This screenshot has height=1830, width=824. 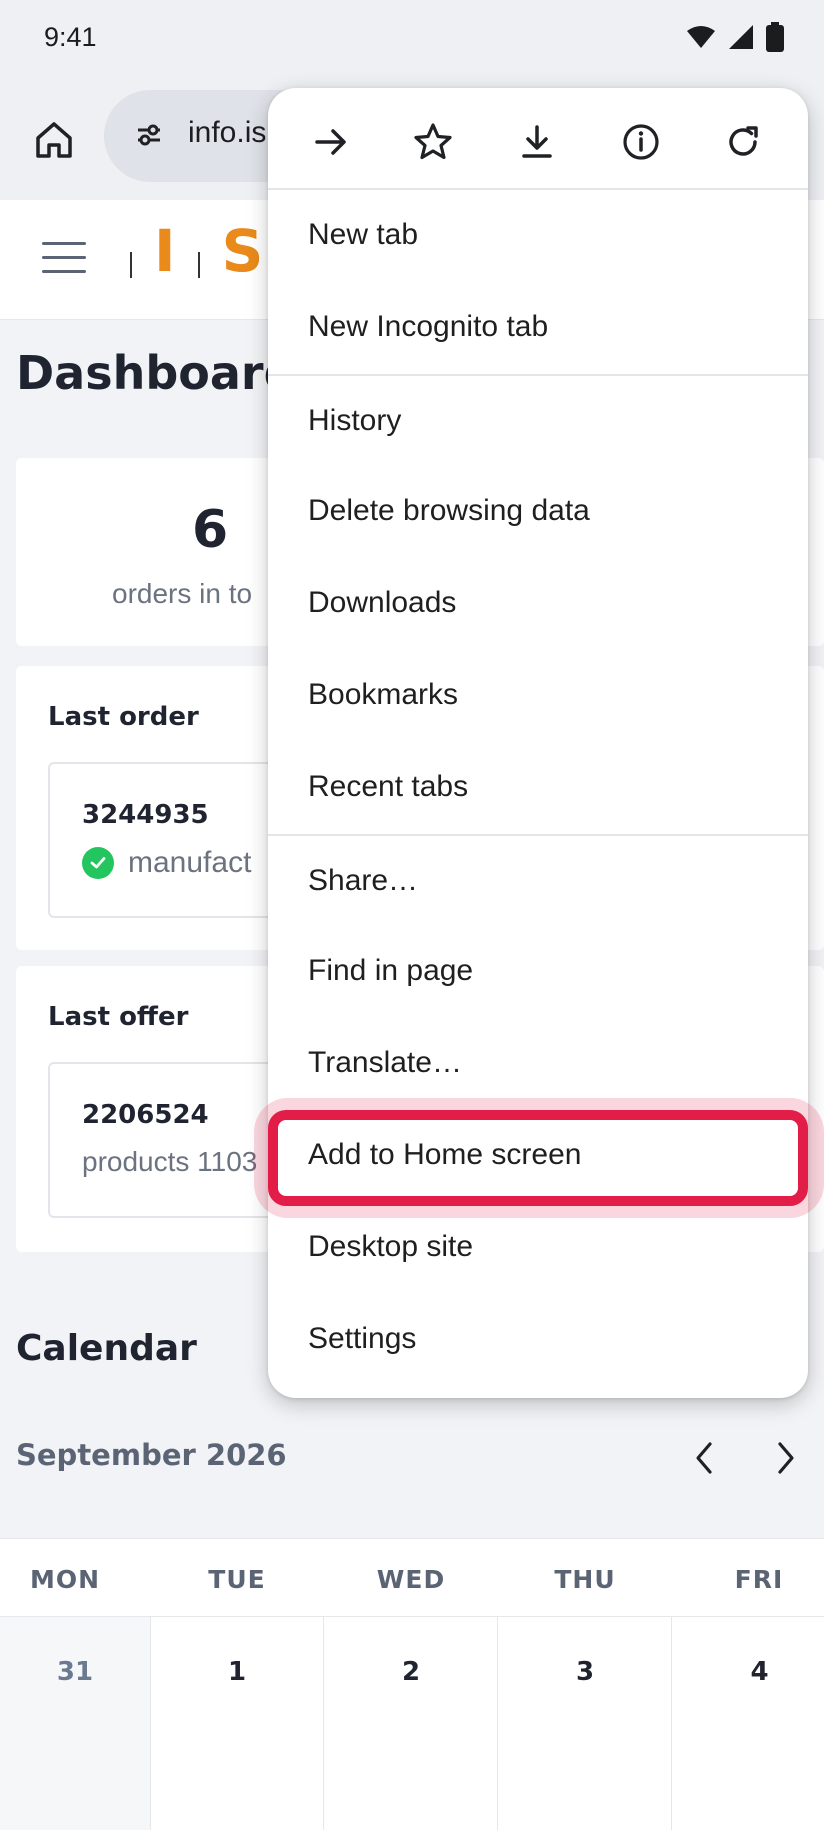 What do you see at coordinates (145, 1115) in the screenshot?
I see `offer-id: 2206524` at bounding box center [145, 1115].